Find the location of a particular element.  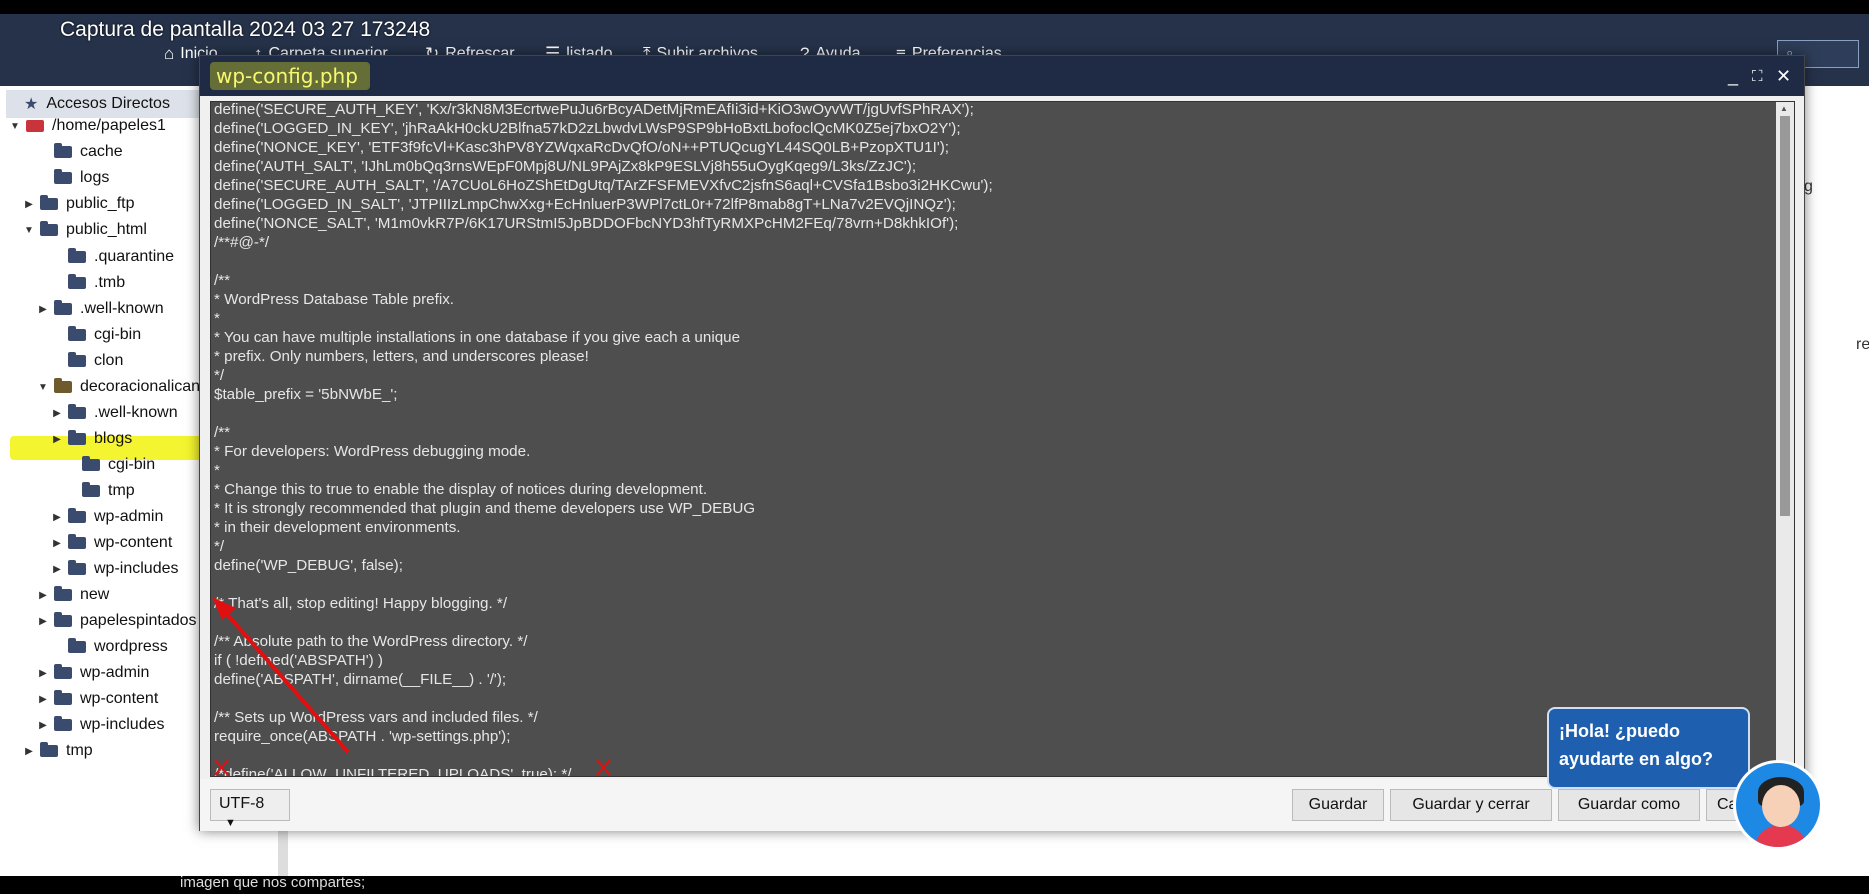

annotation-overlay is located at coordinates (411, 686).